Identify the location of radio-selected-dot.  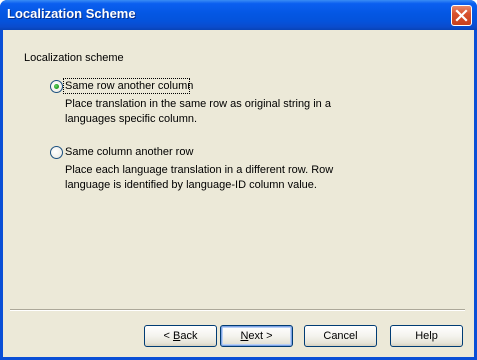
(56, 86).